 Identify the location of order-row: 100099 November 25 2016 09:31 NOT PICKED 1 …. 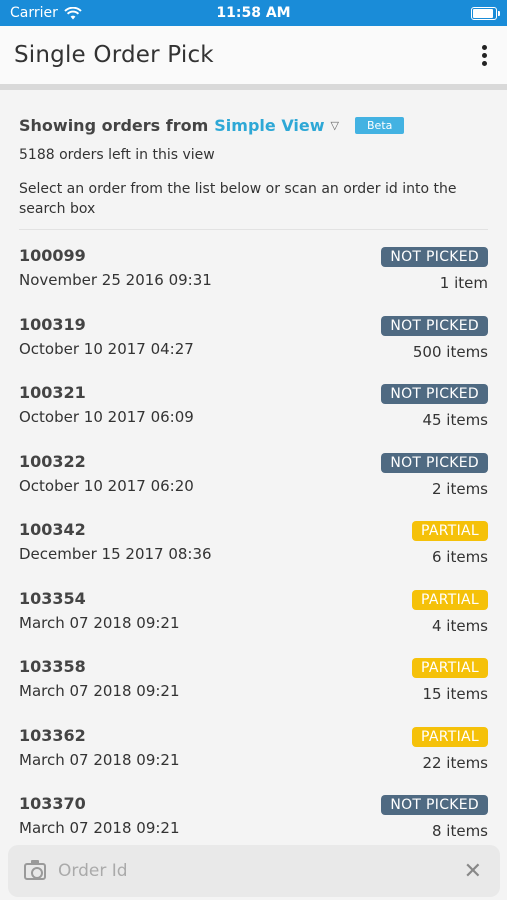
(253, 264).